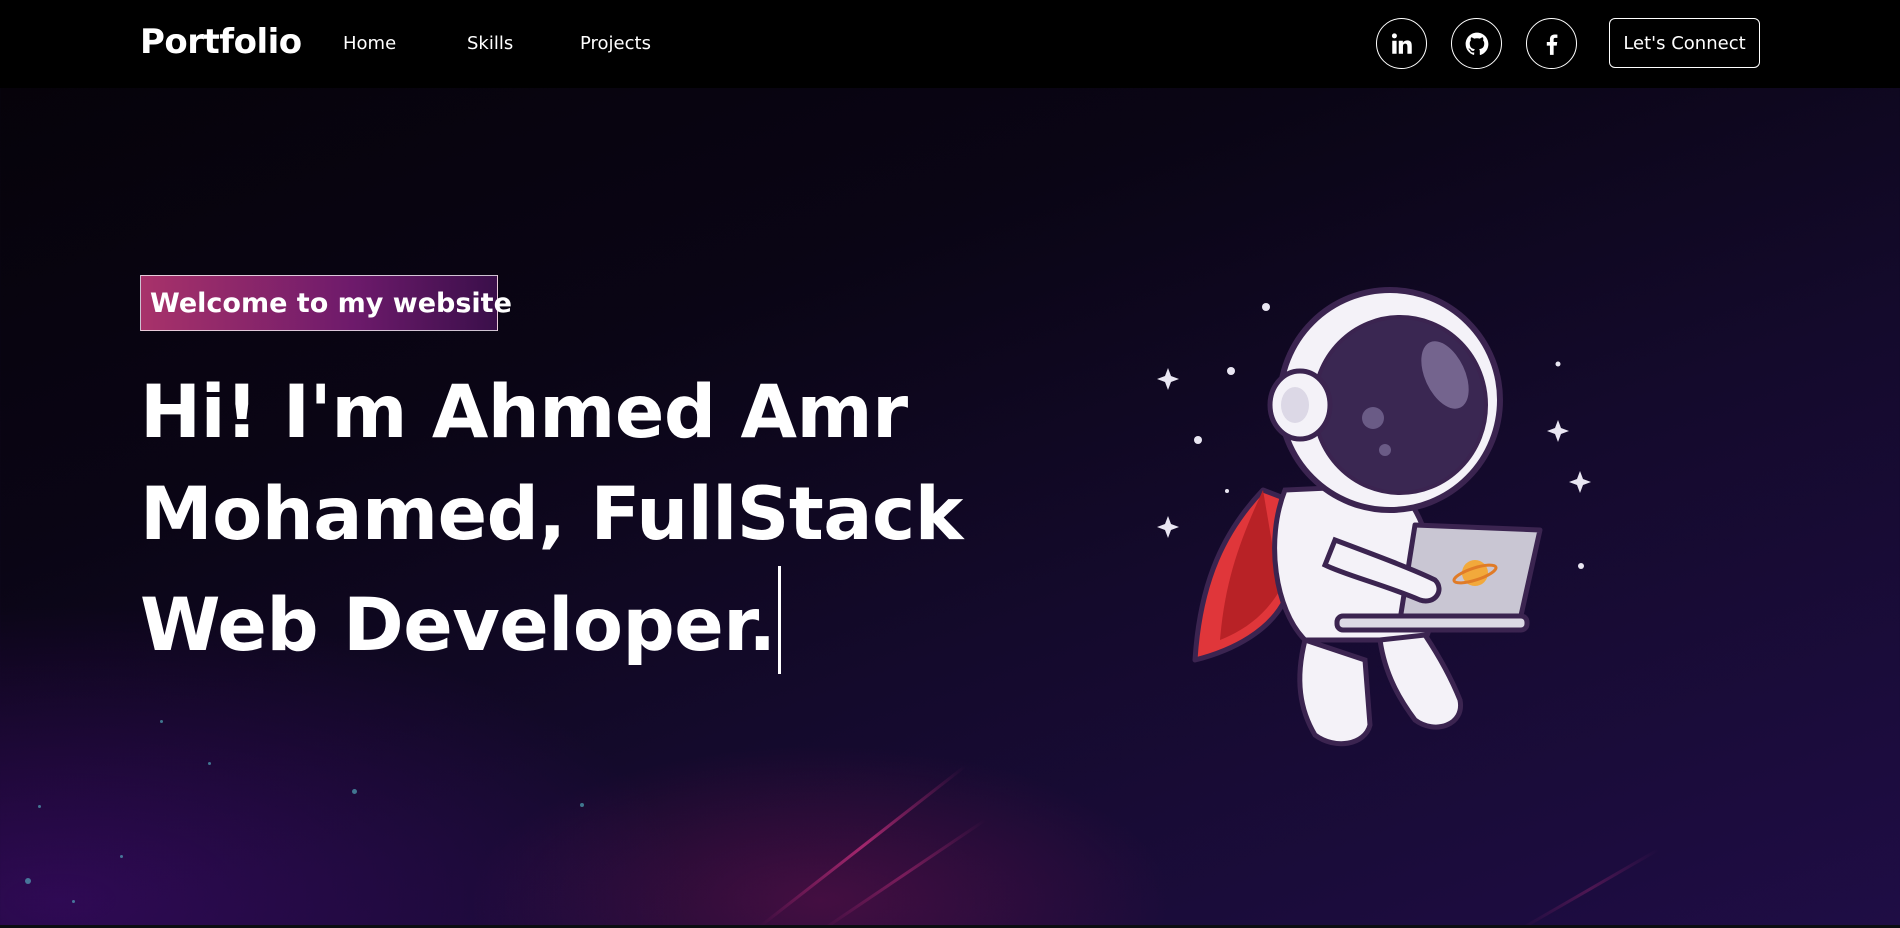  I want to click on lets-connect-button: Let's Connect, so click(1684, 43).